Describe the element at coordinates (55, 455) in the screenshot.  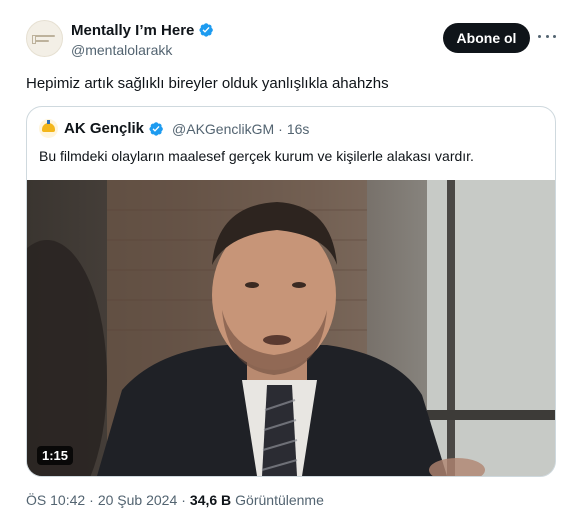
I see `video-duration-badge: 1:15` at that location.